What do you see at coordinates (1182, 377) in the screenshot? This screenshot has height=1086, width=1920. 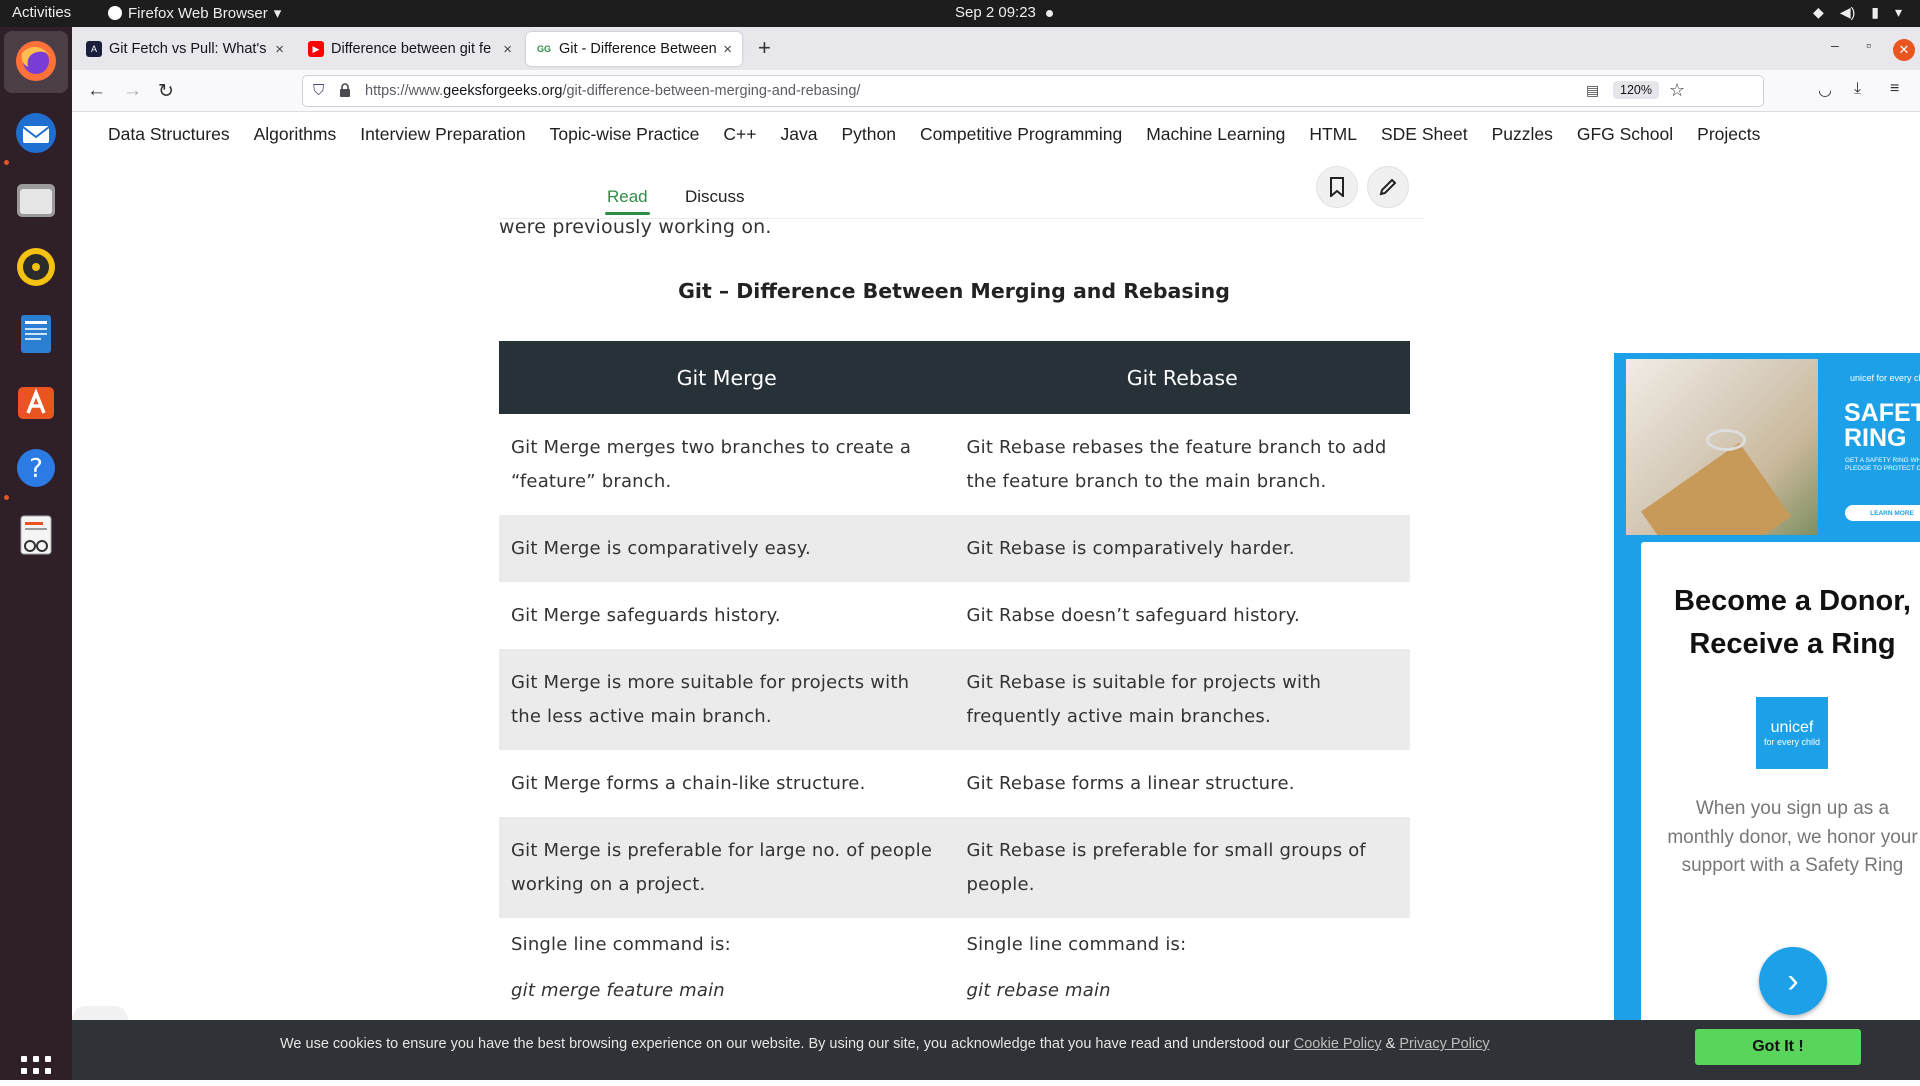 I see `column-header-git-rebase: Git Rebase` at bounding box center [1182, 377].